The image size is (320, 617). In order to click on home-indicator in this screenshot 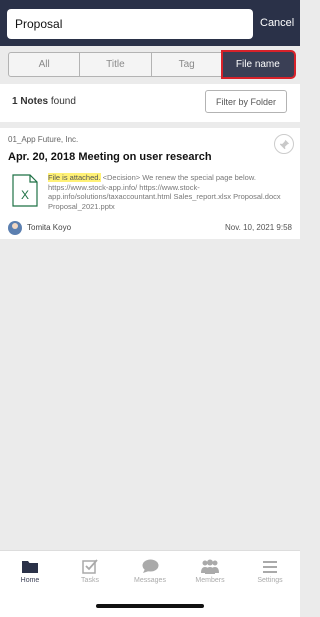, I will do `click(150, 606)`.